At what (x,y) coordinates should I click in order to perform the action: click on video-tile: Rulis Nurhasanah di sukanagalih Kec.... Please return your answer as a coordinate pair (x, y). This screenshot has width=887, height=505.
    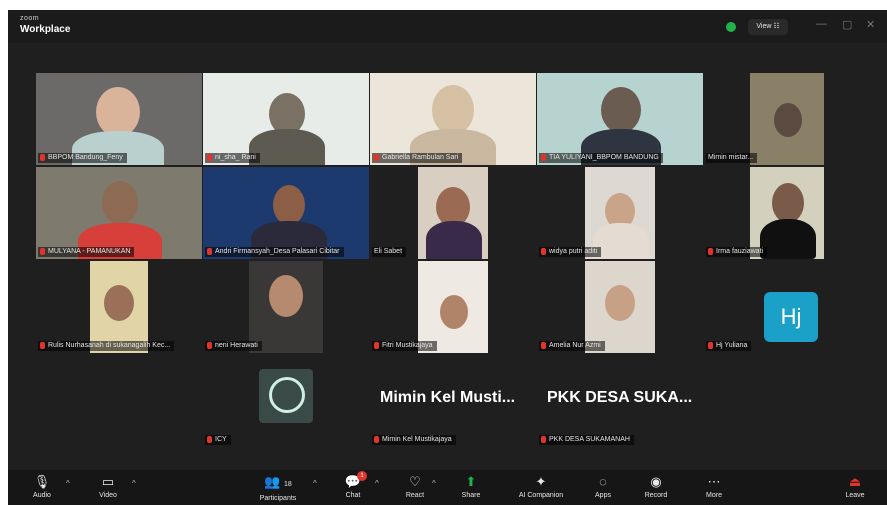
    Looking at the image, I should click on (119, 307).